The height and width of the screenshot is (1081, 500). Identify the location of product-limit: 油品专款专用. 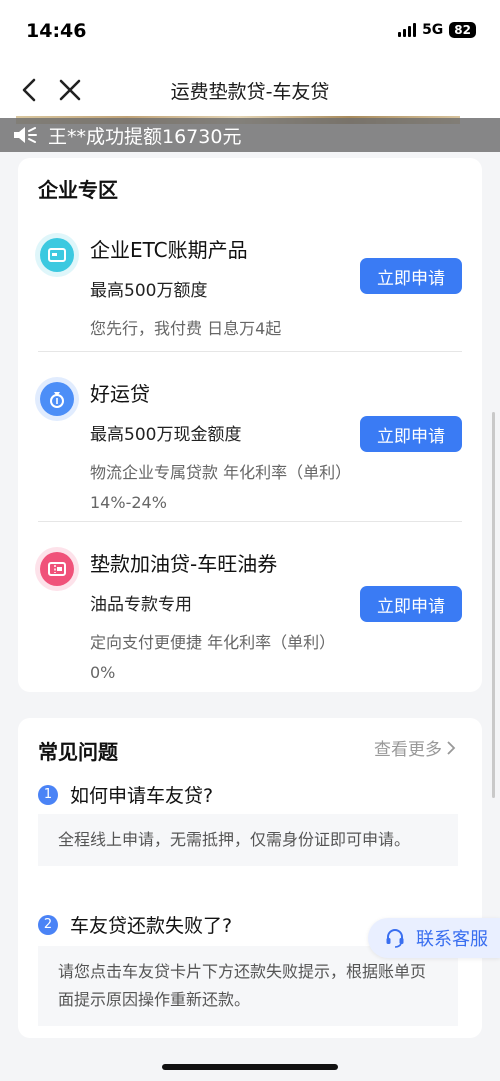
(141, 605).